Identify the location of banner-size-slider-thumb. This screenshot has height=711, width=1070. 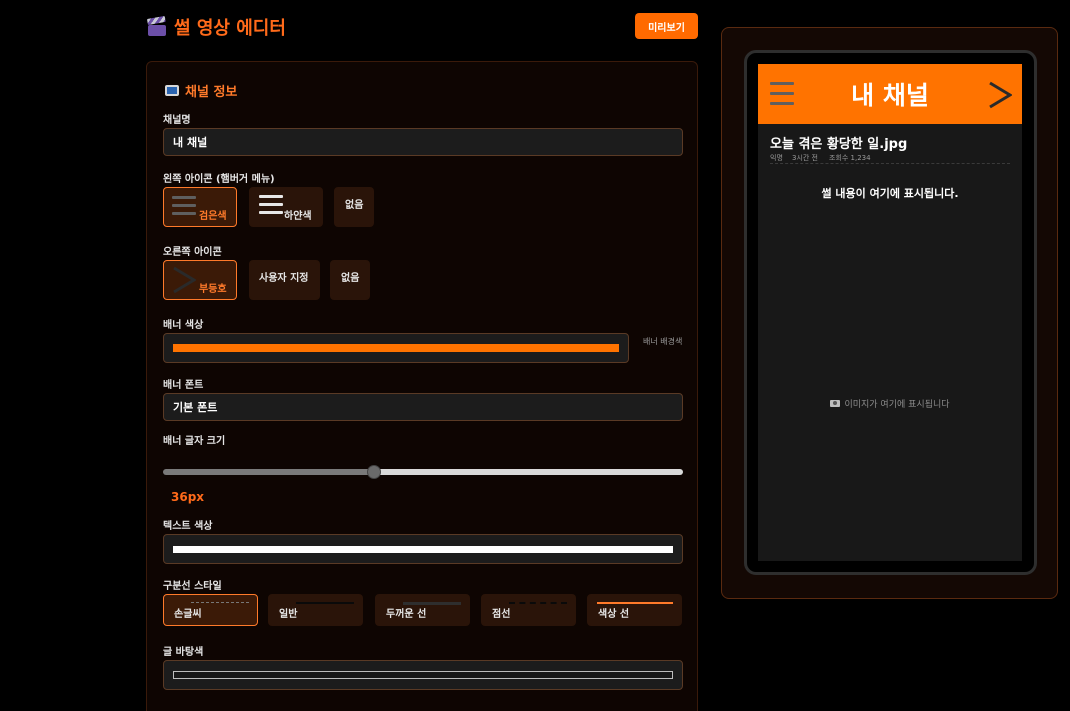
(374, 472).